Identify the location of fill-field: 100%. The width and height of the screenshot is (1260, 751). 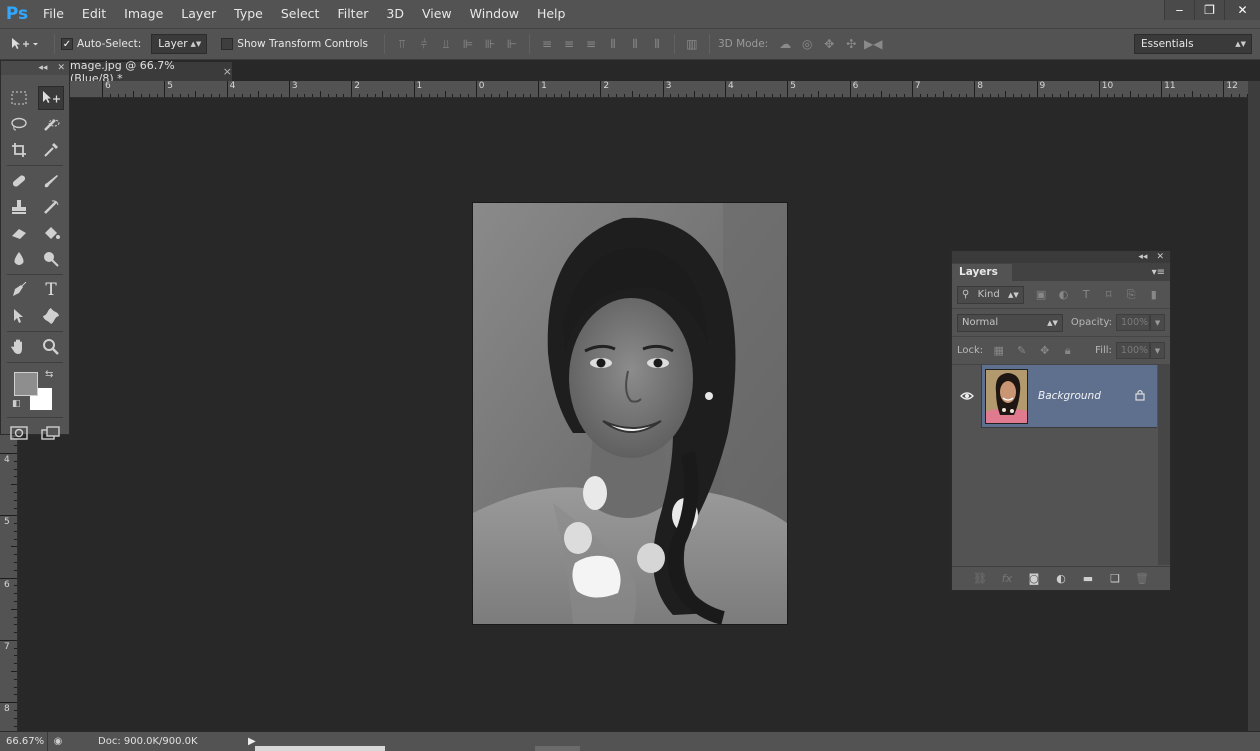
(1132, 350).